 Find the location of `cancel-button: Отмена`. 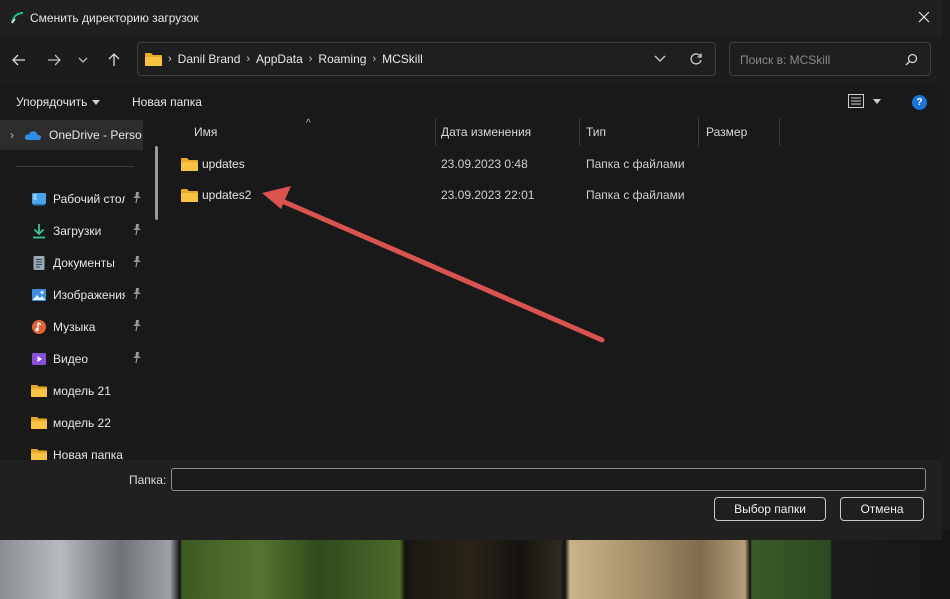

cancel-button: Отмена is located at coordinates (882, 509).